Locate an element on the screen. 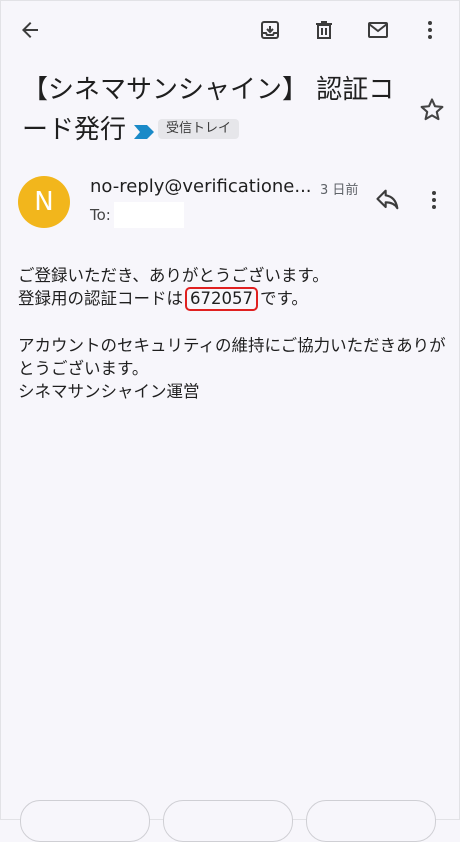 This screenshot has height=842, width=460. trash-icon is located at coordinates (324, 30).